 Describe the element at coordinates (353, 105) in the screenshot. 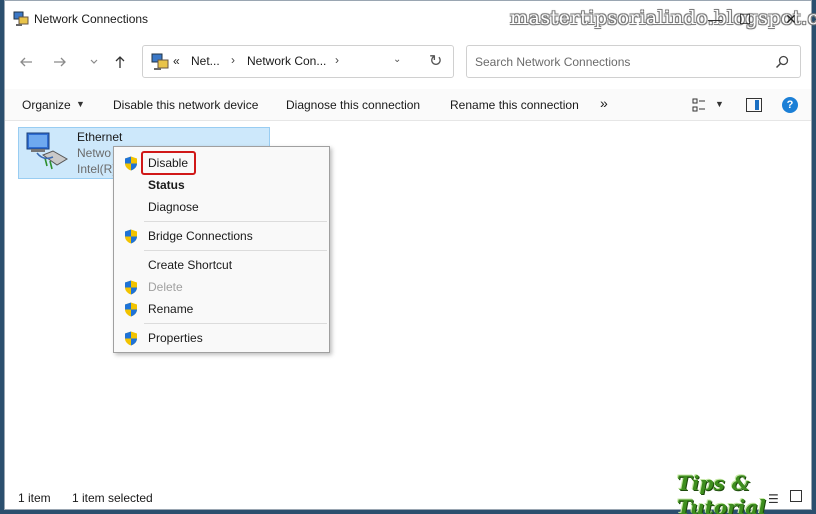

I see `diagnose-connection-button: Diagnose this connection` at that location.